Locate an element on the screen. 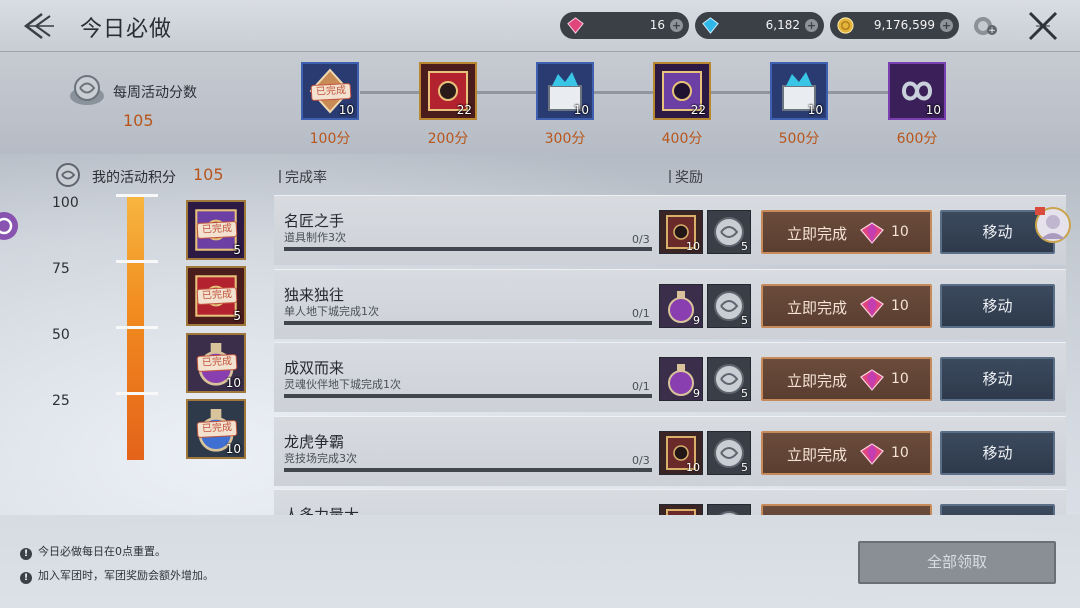 The height and width of the screenshot is (608, 1080). milestone-reward-3: 已完成 10 is located at coordinates (216, 363).